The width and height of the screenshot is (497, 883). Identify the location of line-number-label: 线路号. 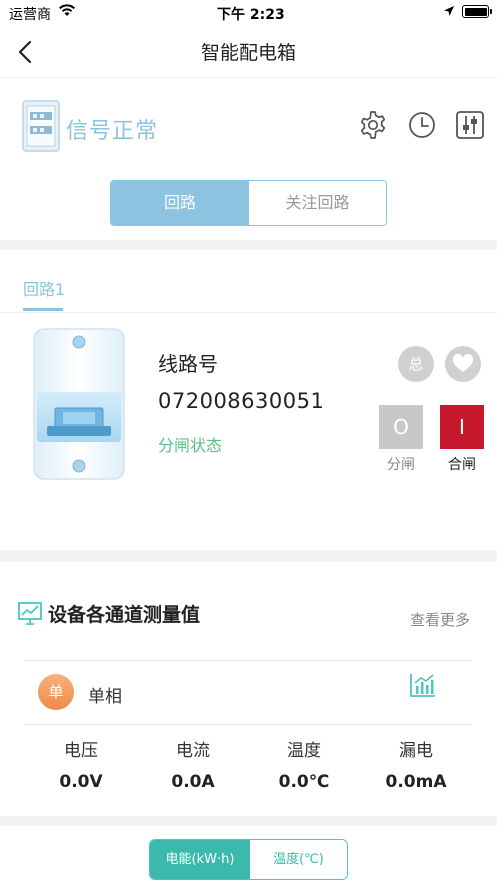
(188, 364).